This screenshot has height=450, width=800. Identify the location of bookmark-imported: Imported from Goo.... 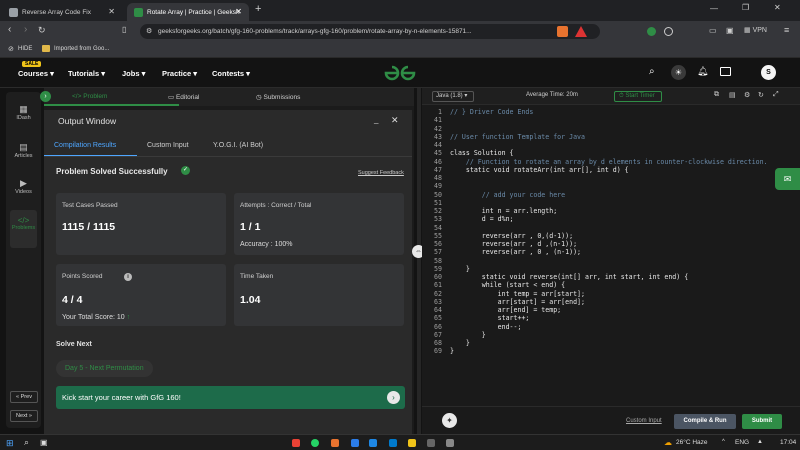
(81, 49).